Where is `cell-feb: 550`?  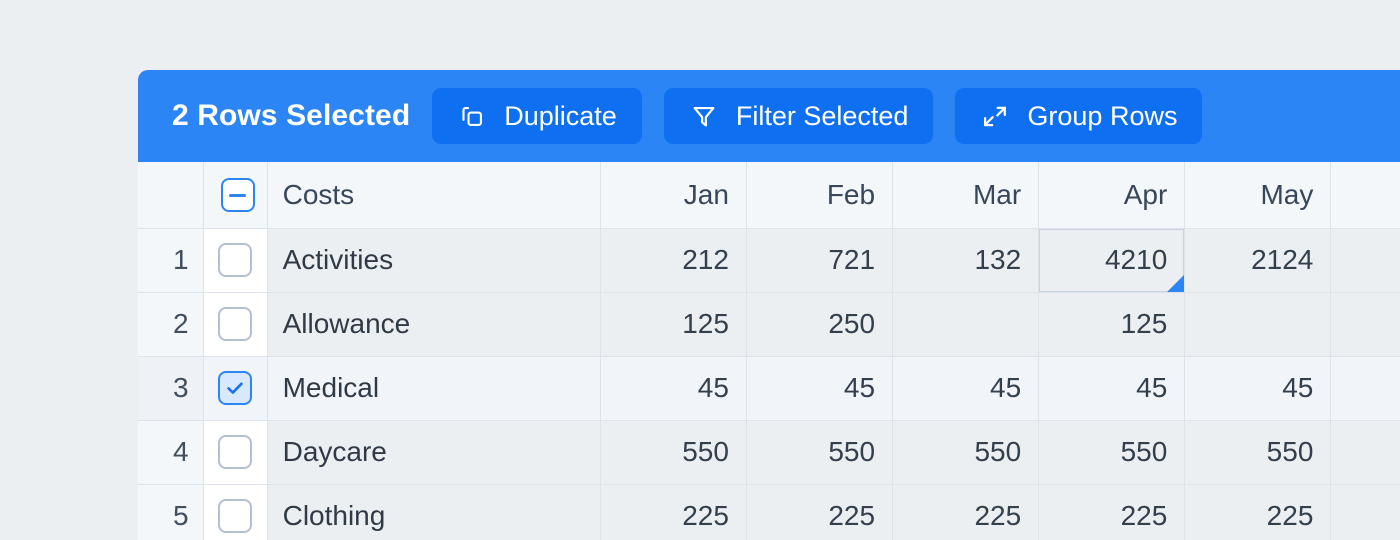 cell-feb: 550 is located at coordinates (820, 452).